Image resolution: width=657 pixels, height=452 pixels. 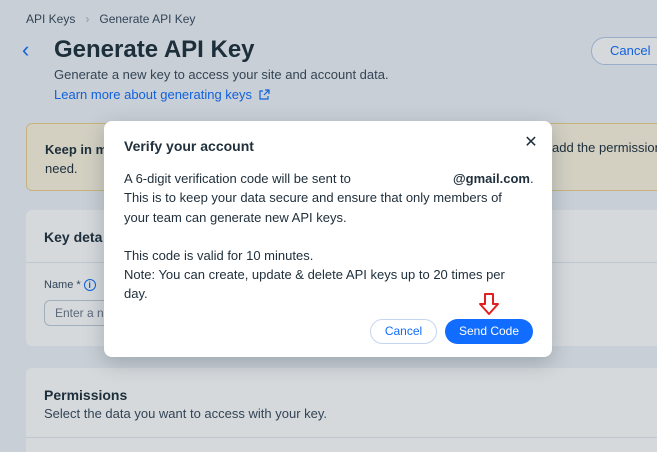 I want to click on close-icon: ✕, so click(x=531, y=143).